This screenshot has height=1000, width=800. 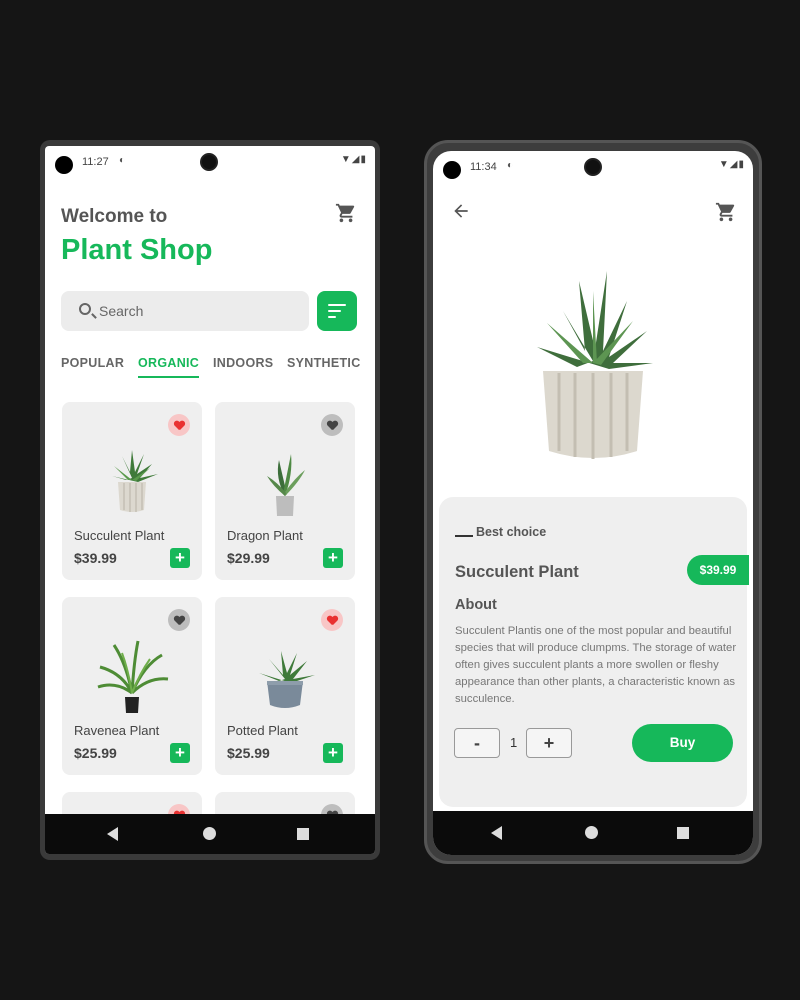 What do you see at coordinates (133, 676) in the screenshot?
I see `ravenea-plant-image` at bounding box center [133, 676].